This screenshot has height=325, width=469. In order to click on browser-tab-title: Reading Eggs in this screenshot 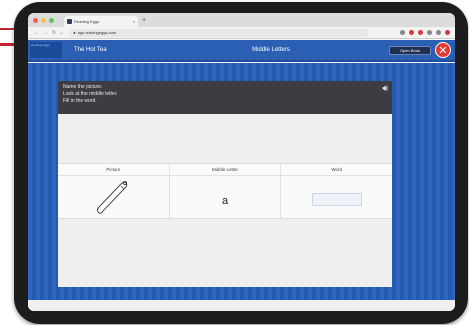, I will do `click(87, 21)`.